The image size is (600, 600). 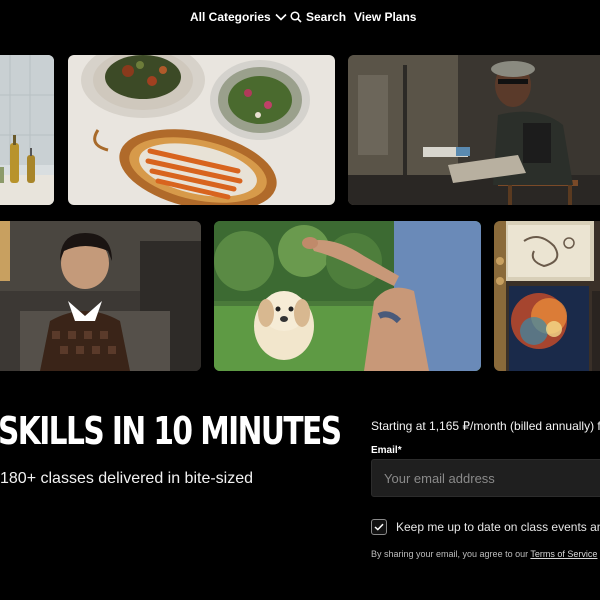 I want to click on view-plans-link: View Plans, so click(x=385, y=17).